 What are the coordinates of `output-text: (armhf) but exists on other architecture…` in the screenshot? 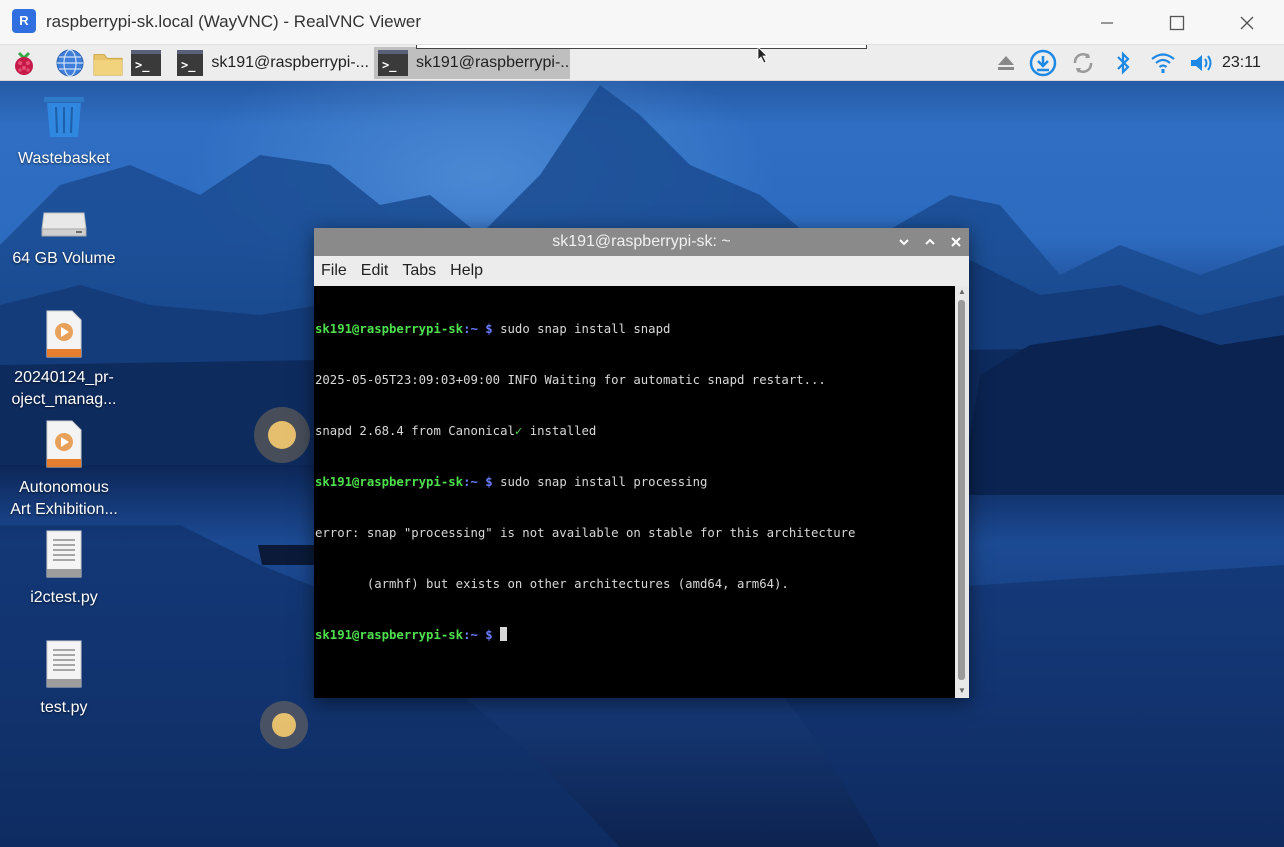 It's located at (552, 584).